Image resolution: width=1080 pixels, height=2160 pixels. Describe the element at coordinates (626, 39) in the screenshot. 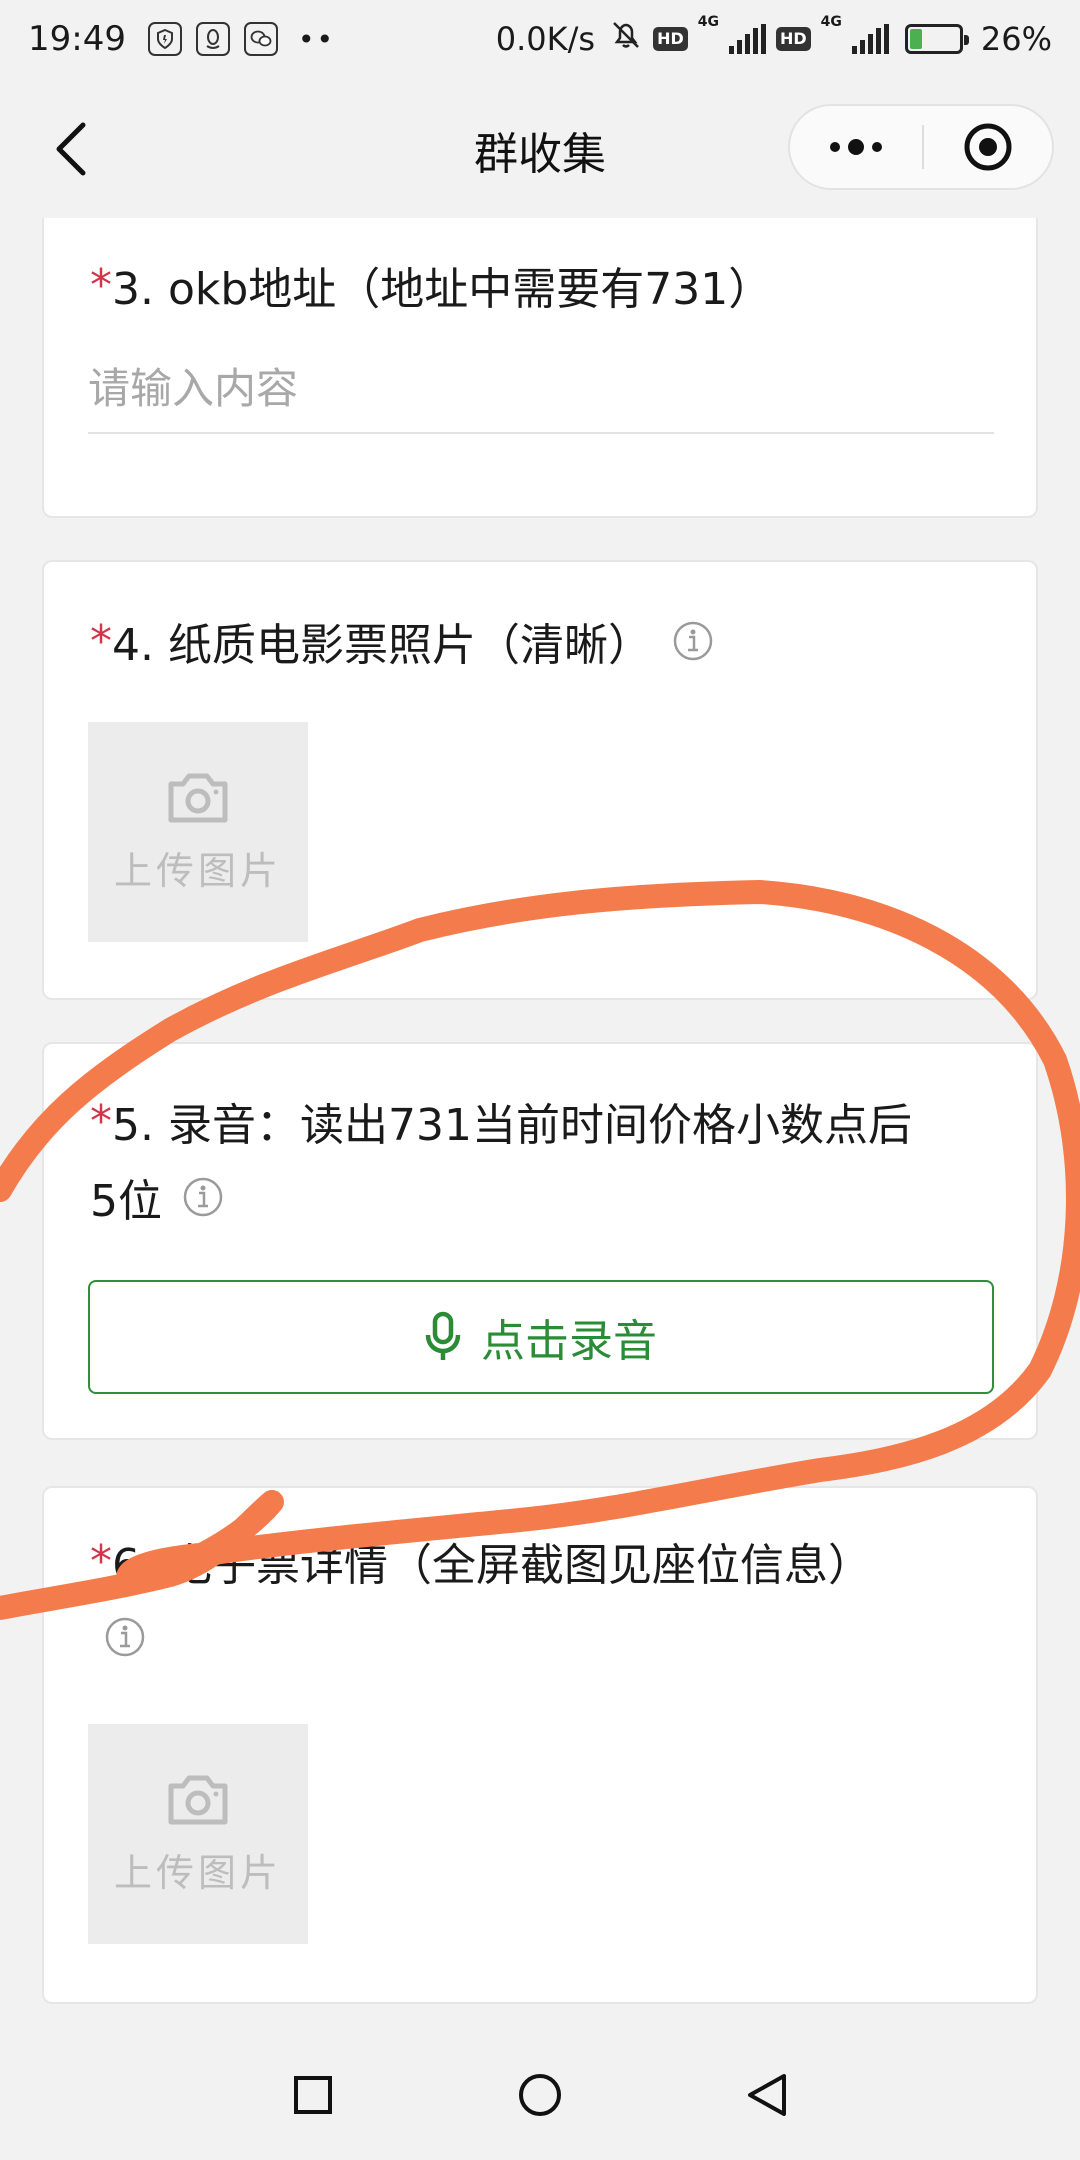

I see `mute-bell-icon` at that location.